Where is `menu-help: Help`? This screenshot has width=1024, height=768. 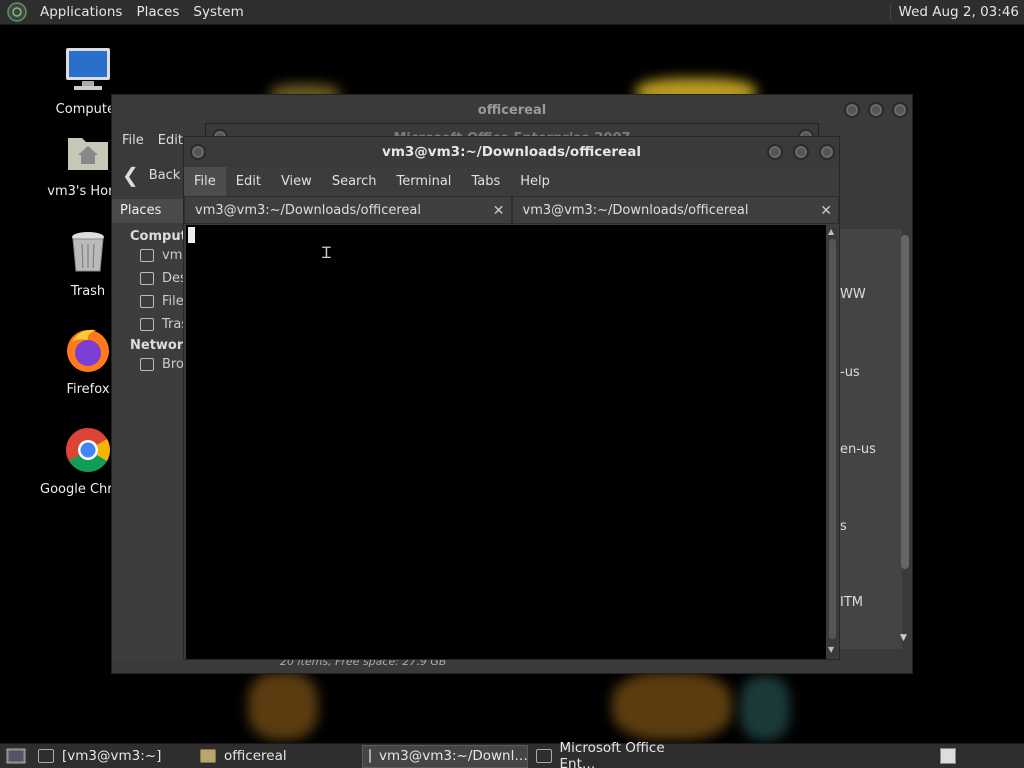 menu-help: Help is located at coordinates (535, 181).